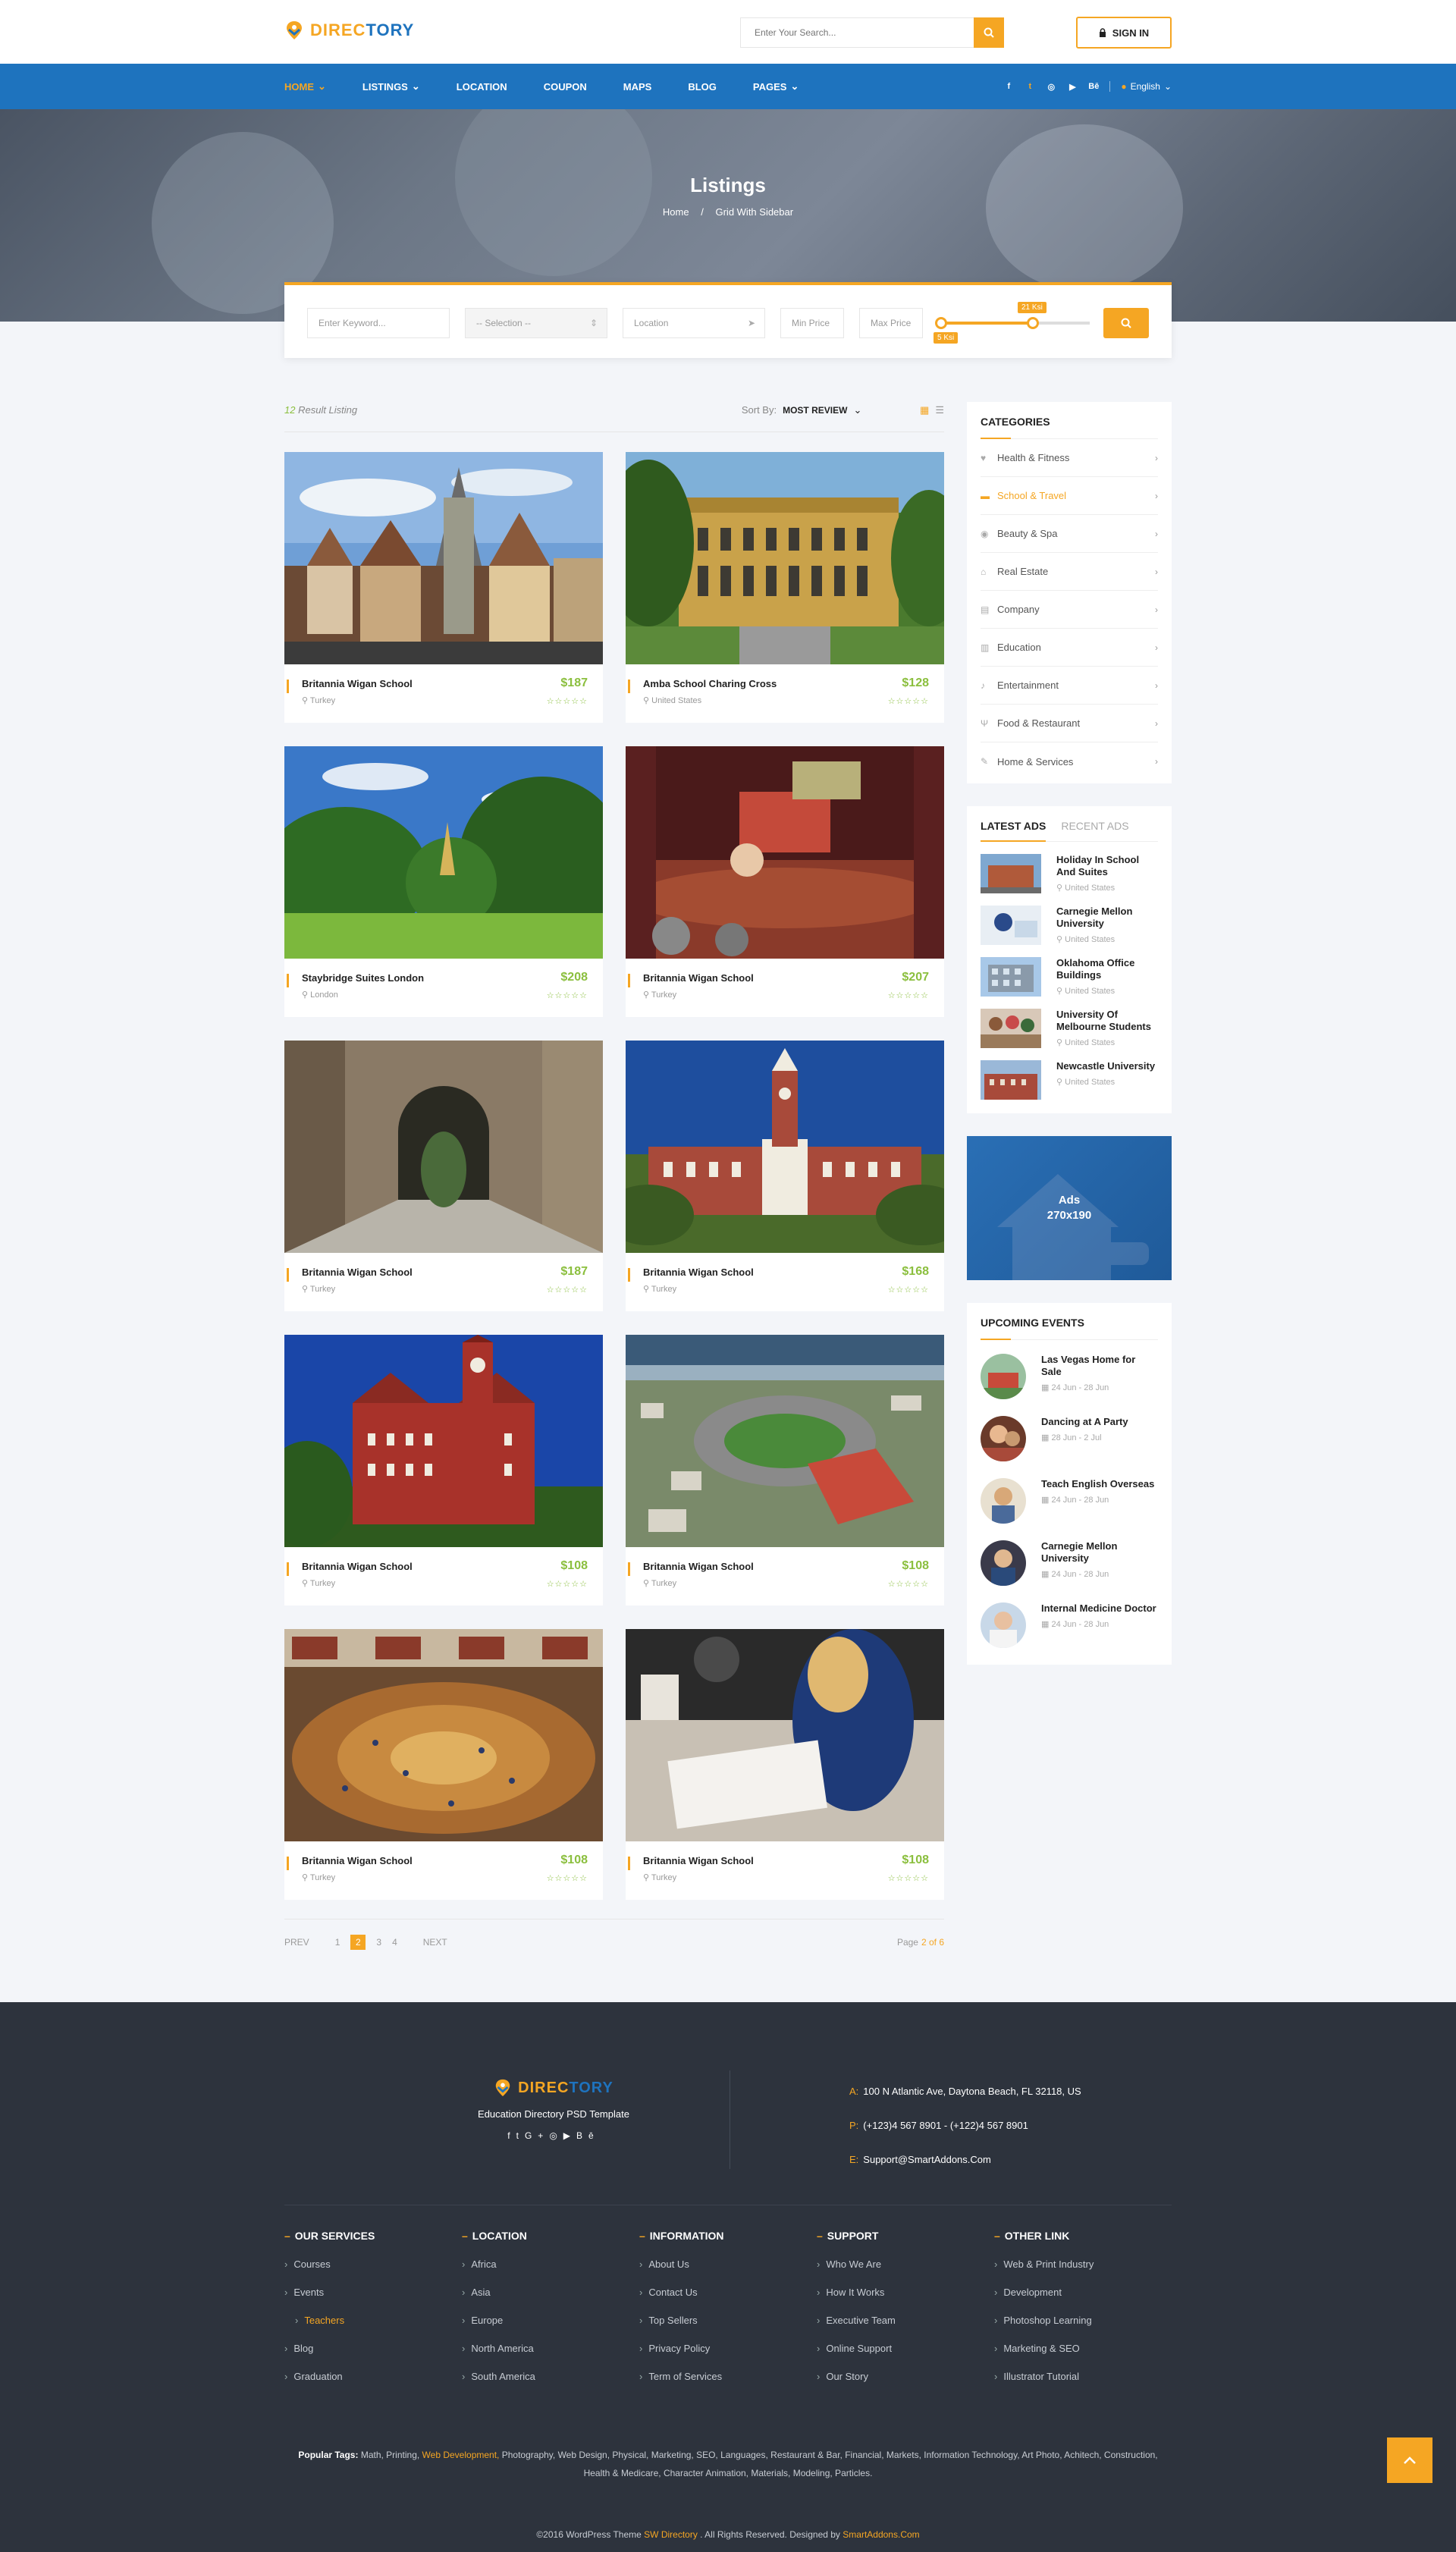 This screenshot has width=1456, height=2552. Describe the element at coordinates (550, 2348) in the screenshot. I see `footer-link: North America` at that location.